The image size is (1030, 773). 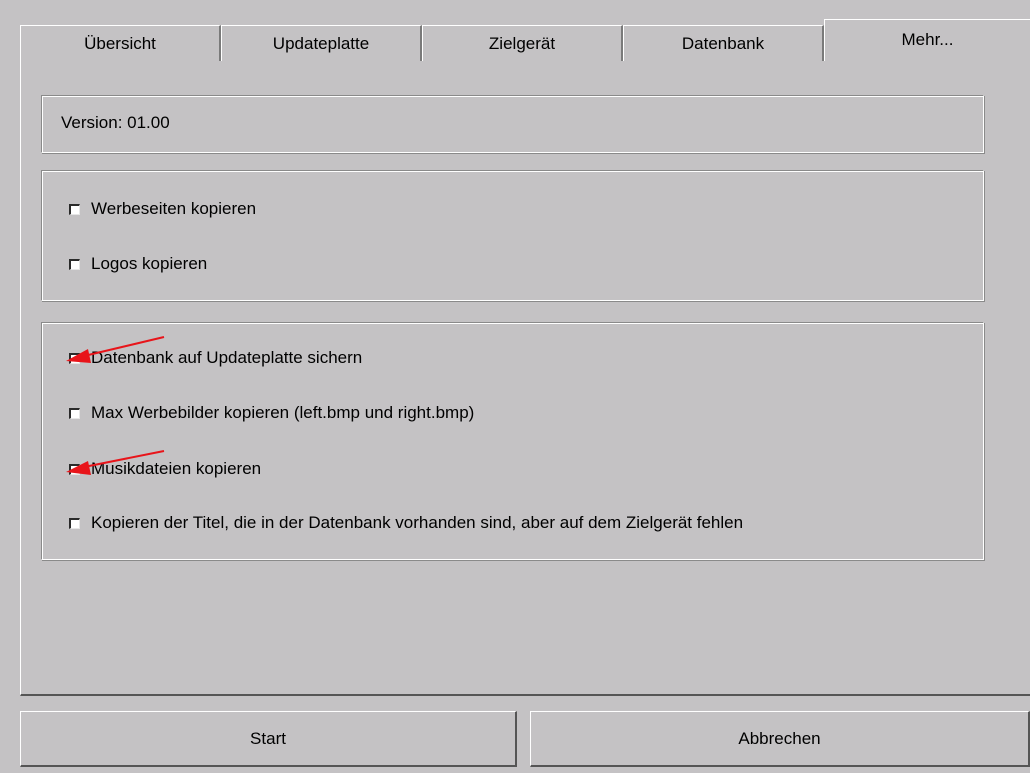 I want to click on option-werbeseiten-kopieren: Werbeseiten kopieren, so click(x=162, y=209).